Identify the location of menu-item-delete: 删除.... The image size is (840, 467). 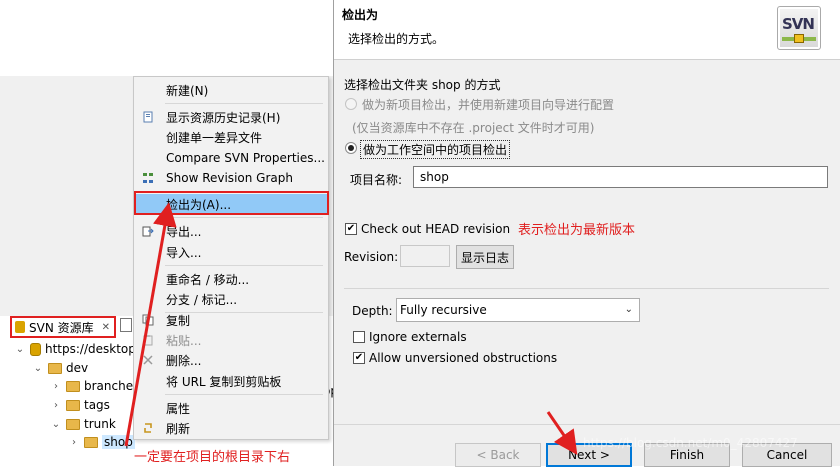
(231, 360).